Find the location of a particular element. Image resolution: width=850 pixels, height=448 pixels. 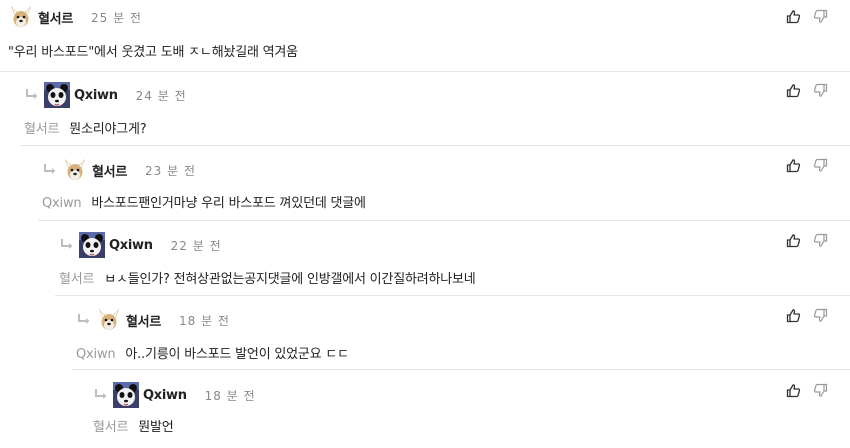

comment-body: Qxiwn 아..기릉이 바스포드 발언이 있었군요 ㄷㄷ is located at coordinates (212, 352).